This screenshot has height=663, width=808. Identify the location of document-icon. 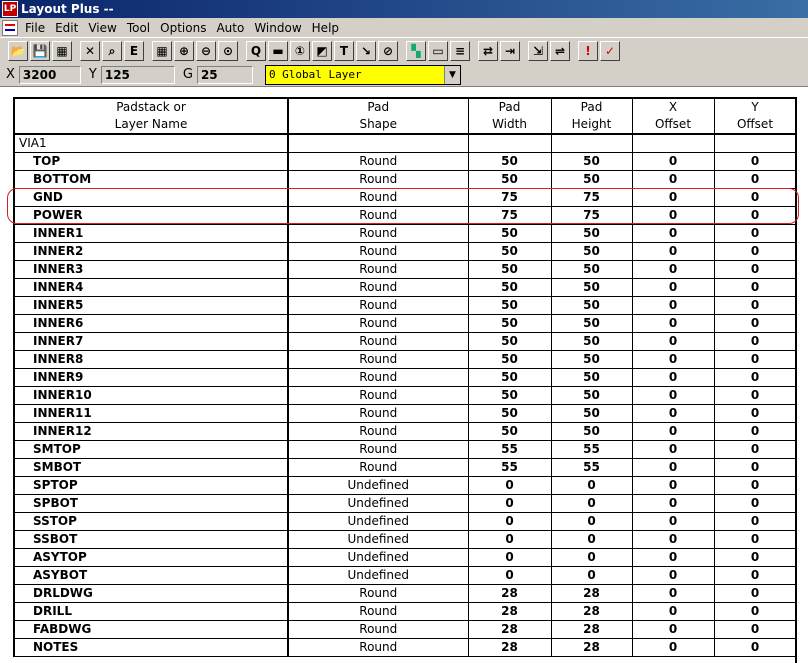
(10, 27).